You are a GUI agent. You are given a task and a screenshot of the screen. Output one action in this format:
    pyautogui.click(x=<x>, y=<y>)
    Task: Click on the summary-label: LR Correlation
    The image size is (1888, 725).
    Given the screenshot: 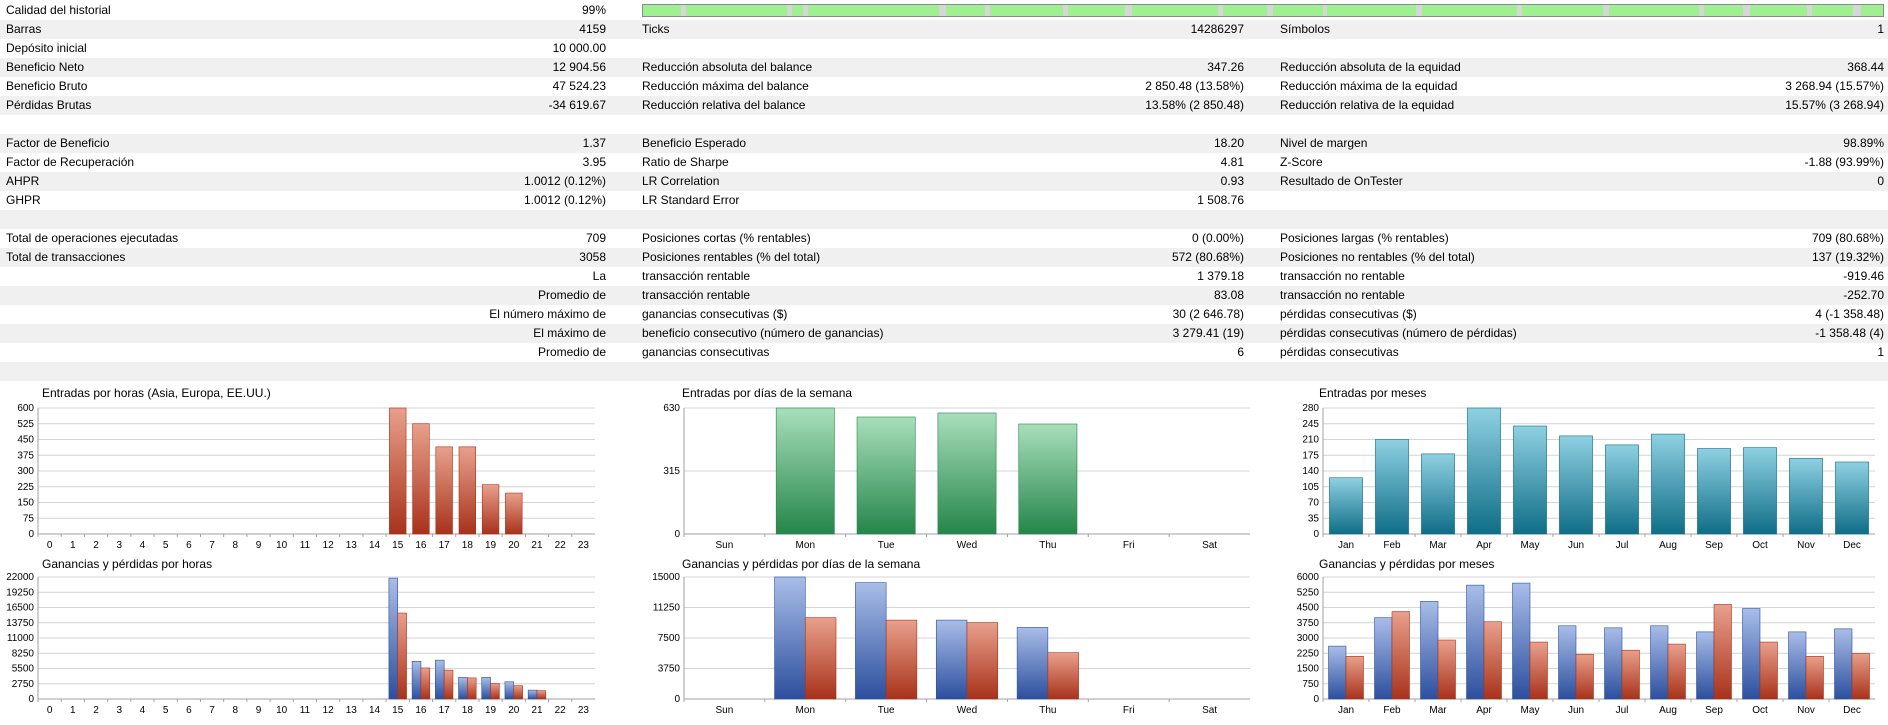 What is the action you would take?
    pyautogui.click(x=681, y=181)
    